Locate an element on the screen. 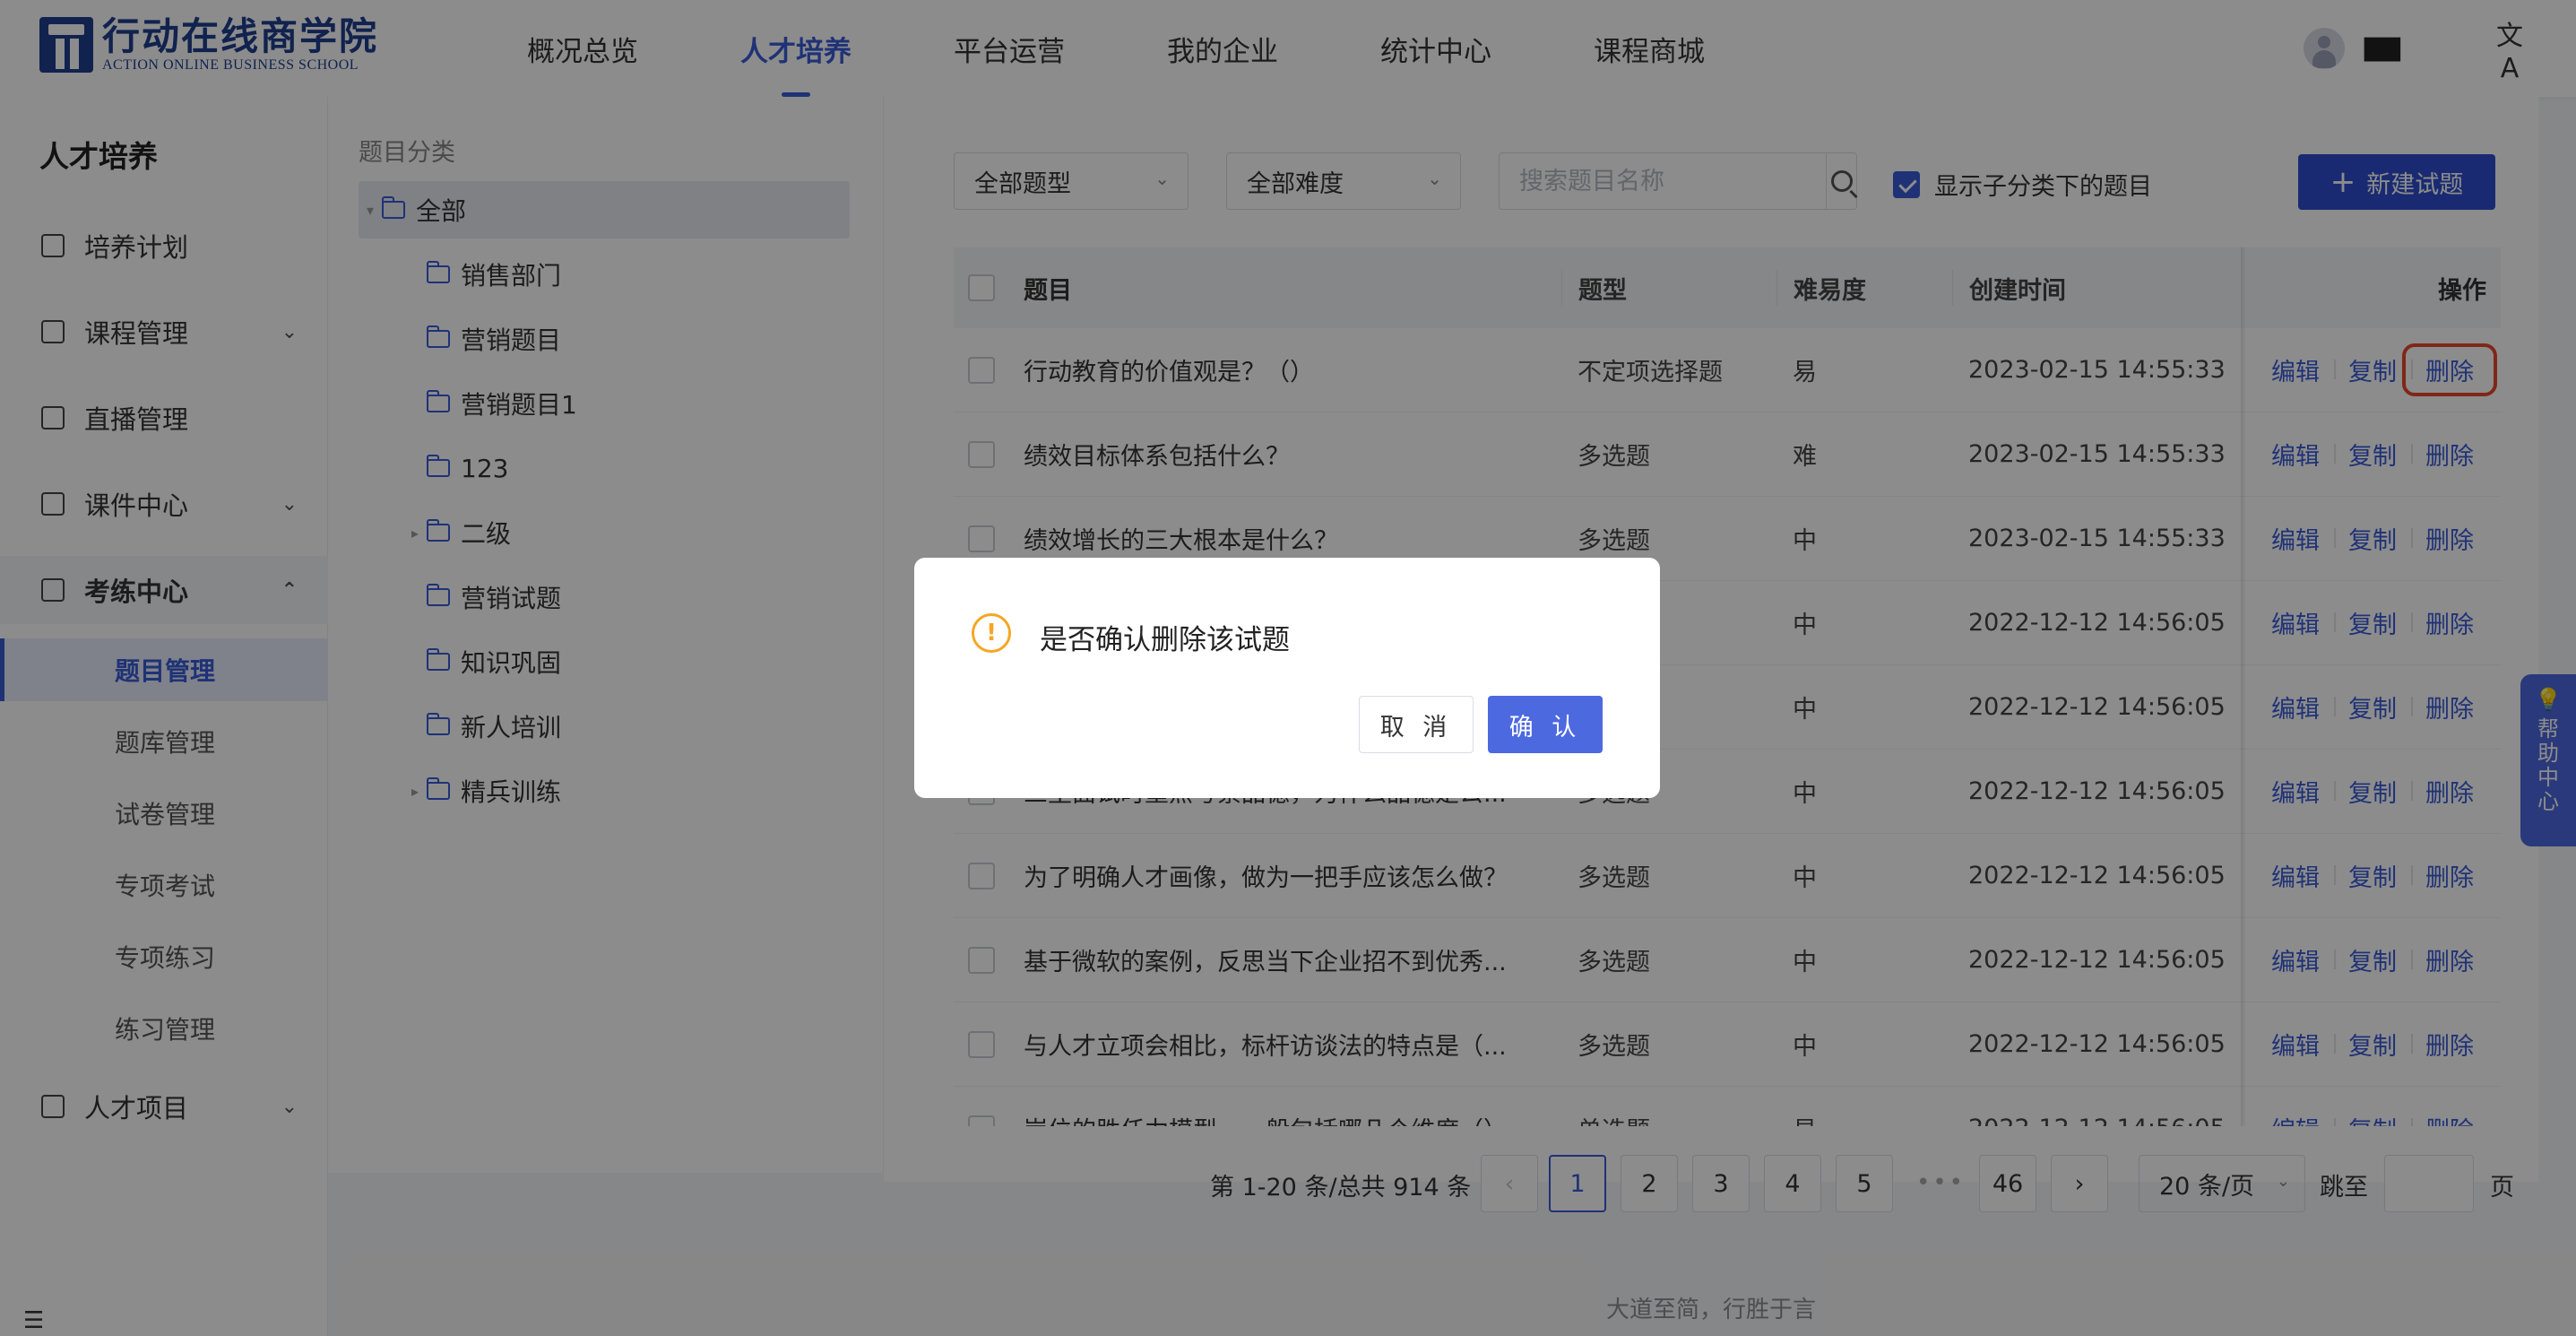 The image size is (2576, 1336). cancel-button: 取 消 is located at coordinates (1416, 724).